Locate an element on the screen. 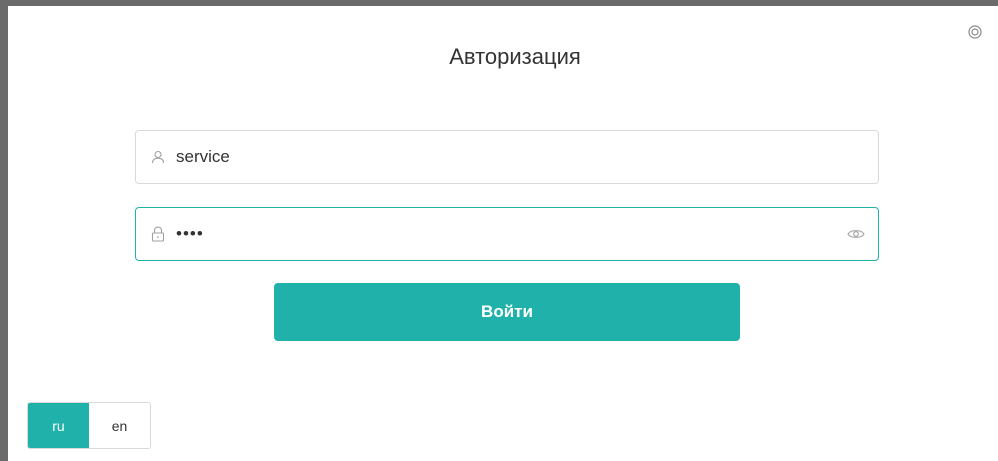  password-field is located at coordinates (507, 234).